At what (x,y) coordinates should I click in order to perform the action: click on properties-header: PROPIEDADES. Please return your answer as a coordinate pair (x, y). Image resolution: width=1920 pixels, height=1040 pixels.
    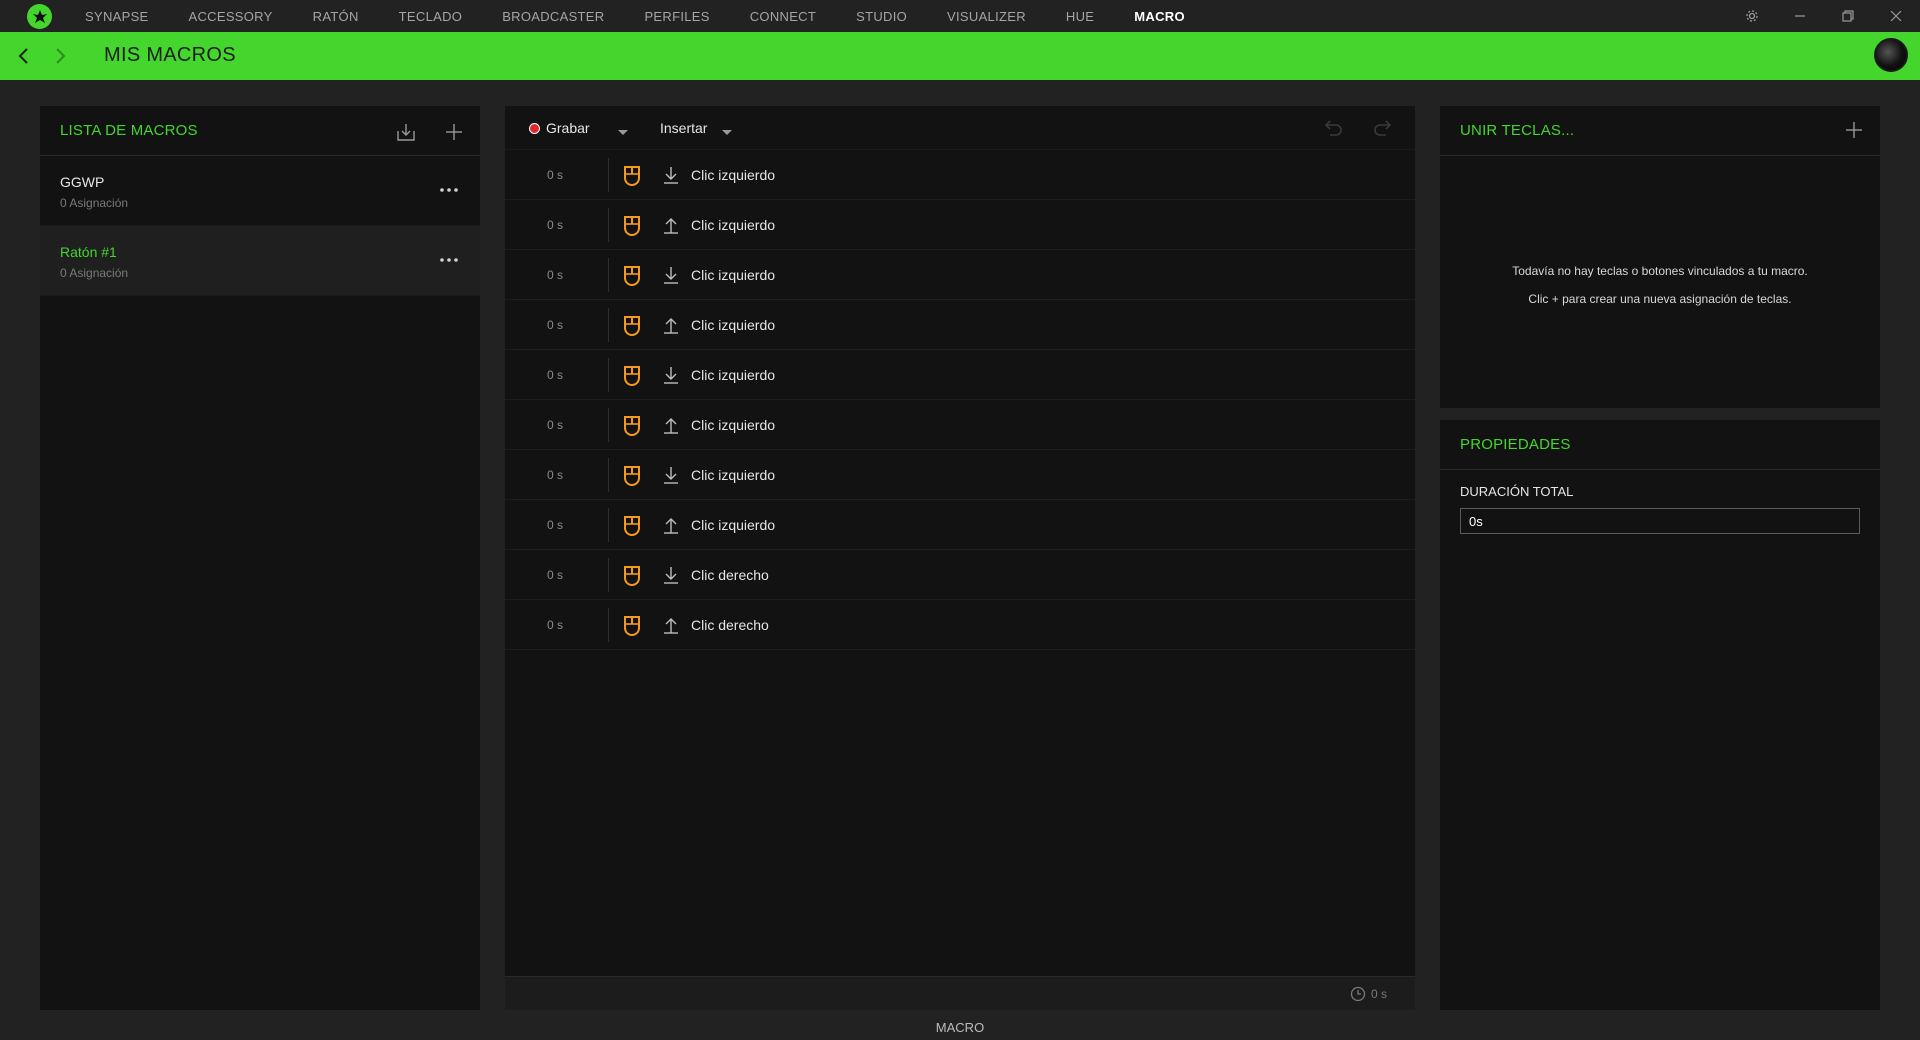
    Looking at the image, I should click on (1660, 445).